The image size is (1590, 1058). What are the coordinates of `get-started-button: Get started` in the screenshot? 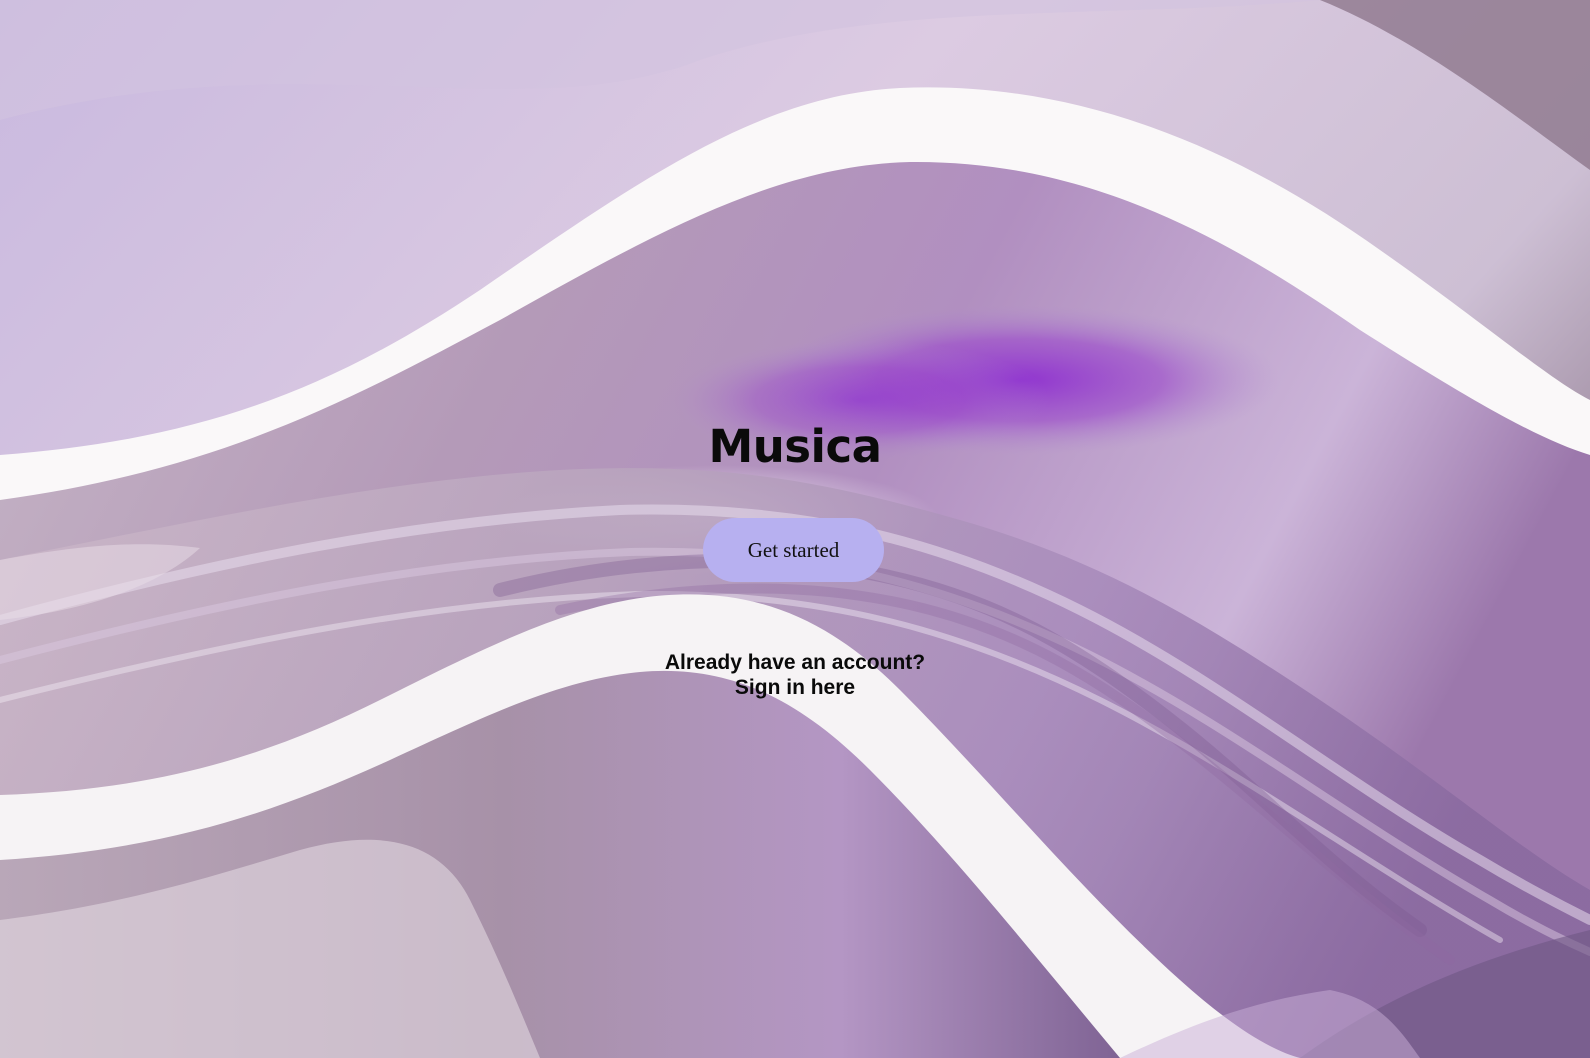 It's located at (793, 550).